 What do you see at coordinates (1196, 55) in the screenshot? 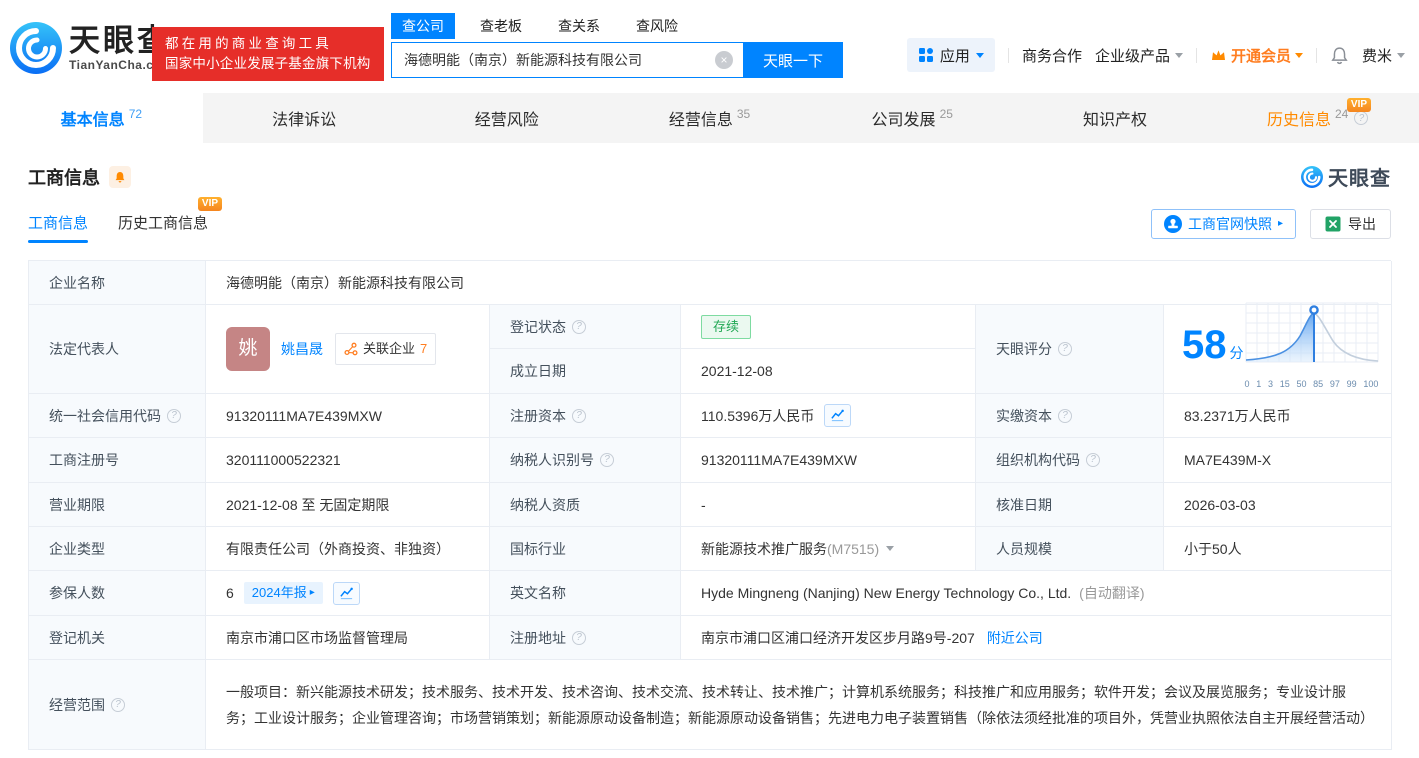
I see `nav-divider` at bounding box center [1196, 55].